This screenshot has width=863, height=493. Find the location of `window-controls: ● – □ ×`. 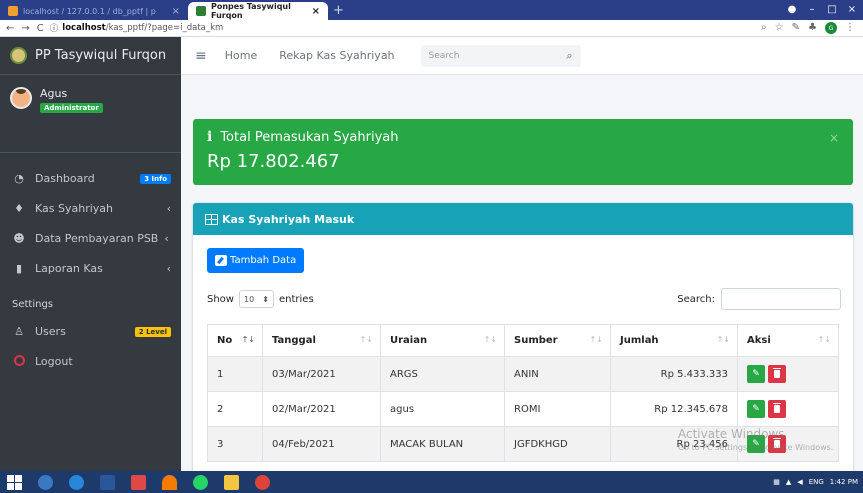

window-controls: ● – □ × is located at coordinates (822, 9).